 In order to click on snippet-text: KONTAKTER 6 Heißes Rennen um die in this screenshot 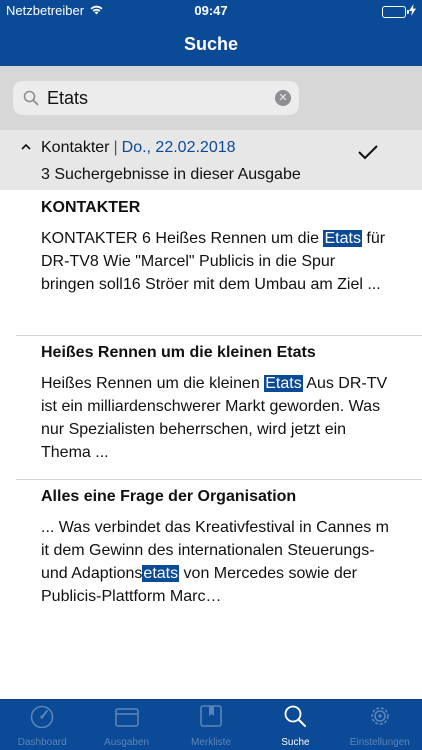, I will do `click(182, 238)`.